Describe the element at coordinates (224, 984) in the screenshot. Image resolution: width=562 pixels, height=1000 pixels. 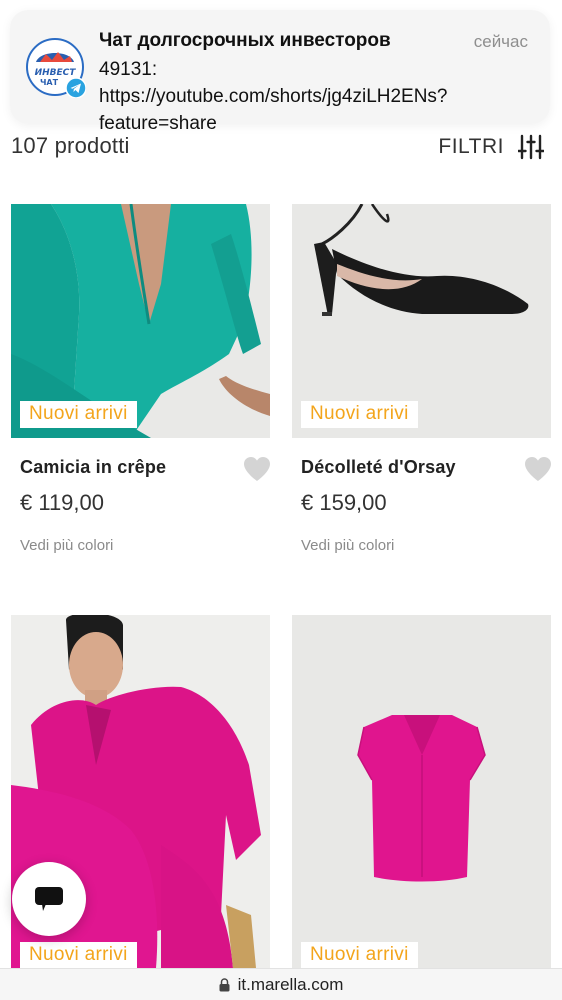
I see `lock-icon` at that location.